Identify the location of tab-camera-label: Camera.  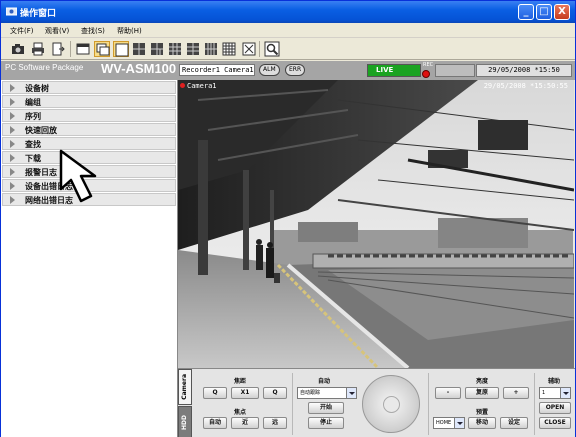
(184, 387).